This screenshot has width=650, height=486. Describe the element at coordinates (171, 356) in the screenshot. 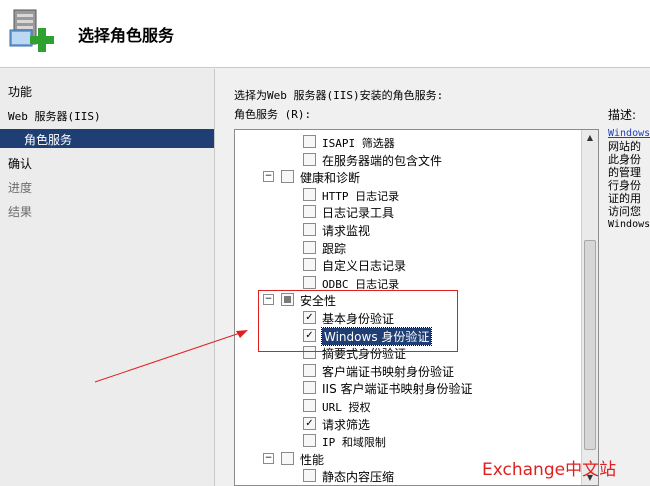

I see `annotation-arrow` at that location.